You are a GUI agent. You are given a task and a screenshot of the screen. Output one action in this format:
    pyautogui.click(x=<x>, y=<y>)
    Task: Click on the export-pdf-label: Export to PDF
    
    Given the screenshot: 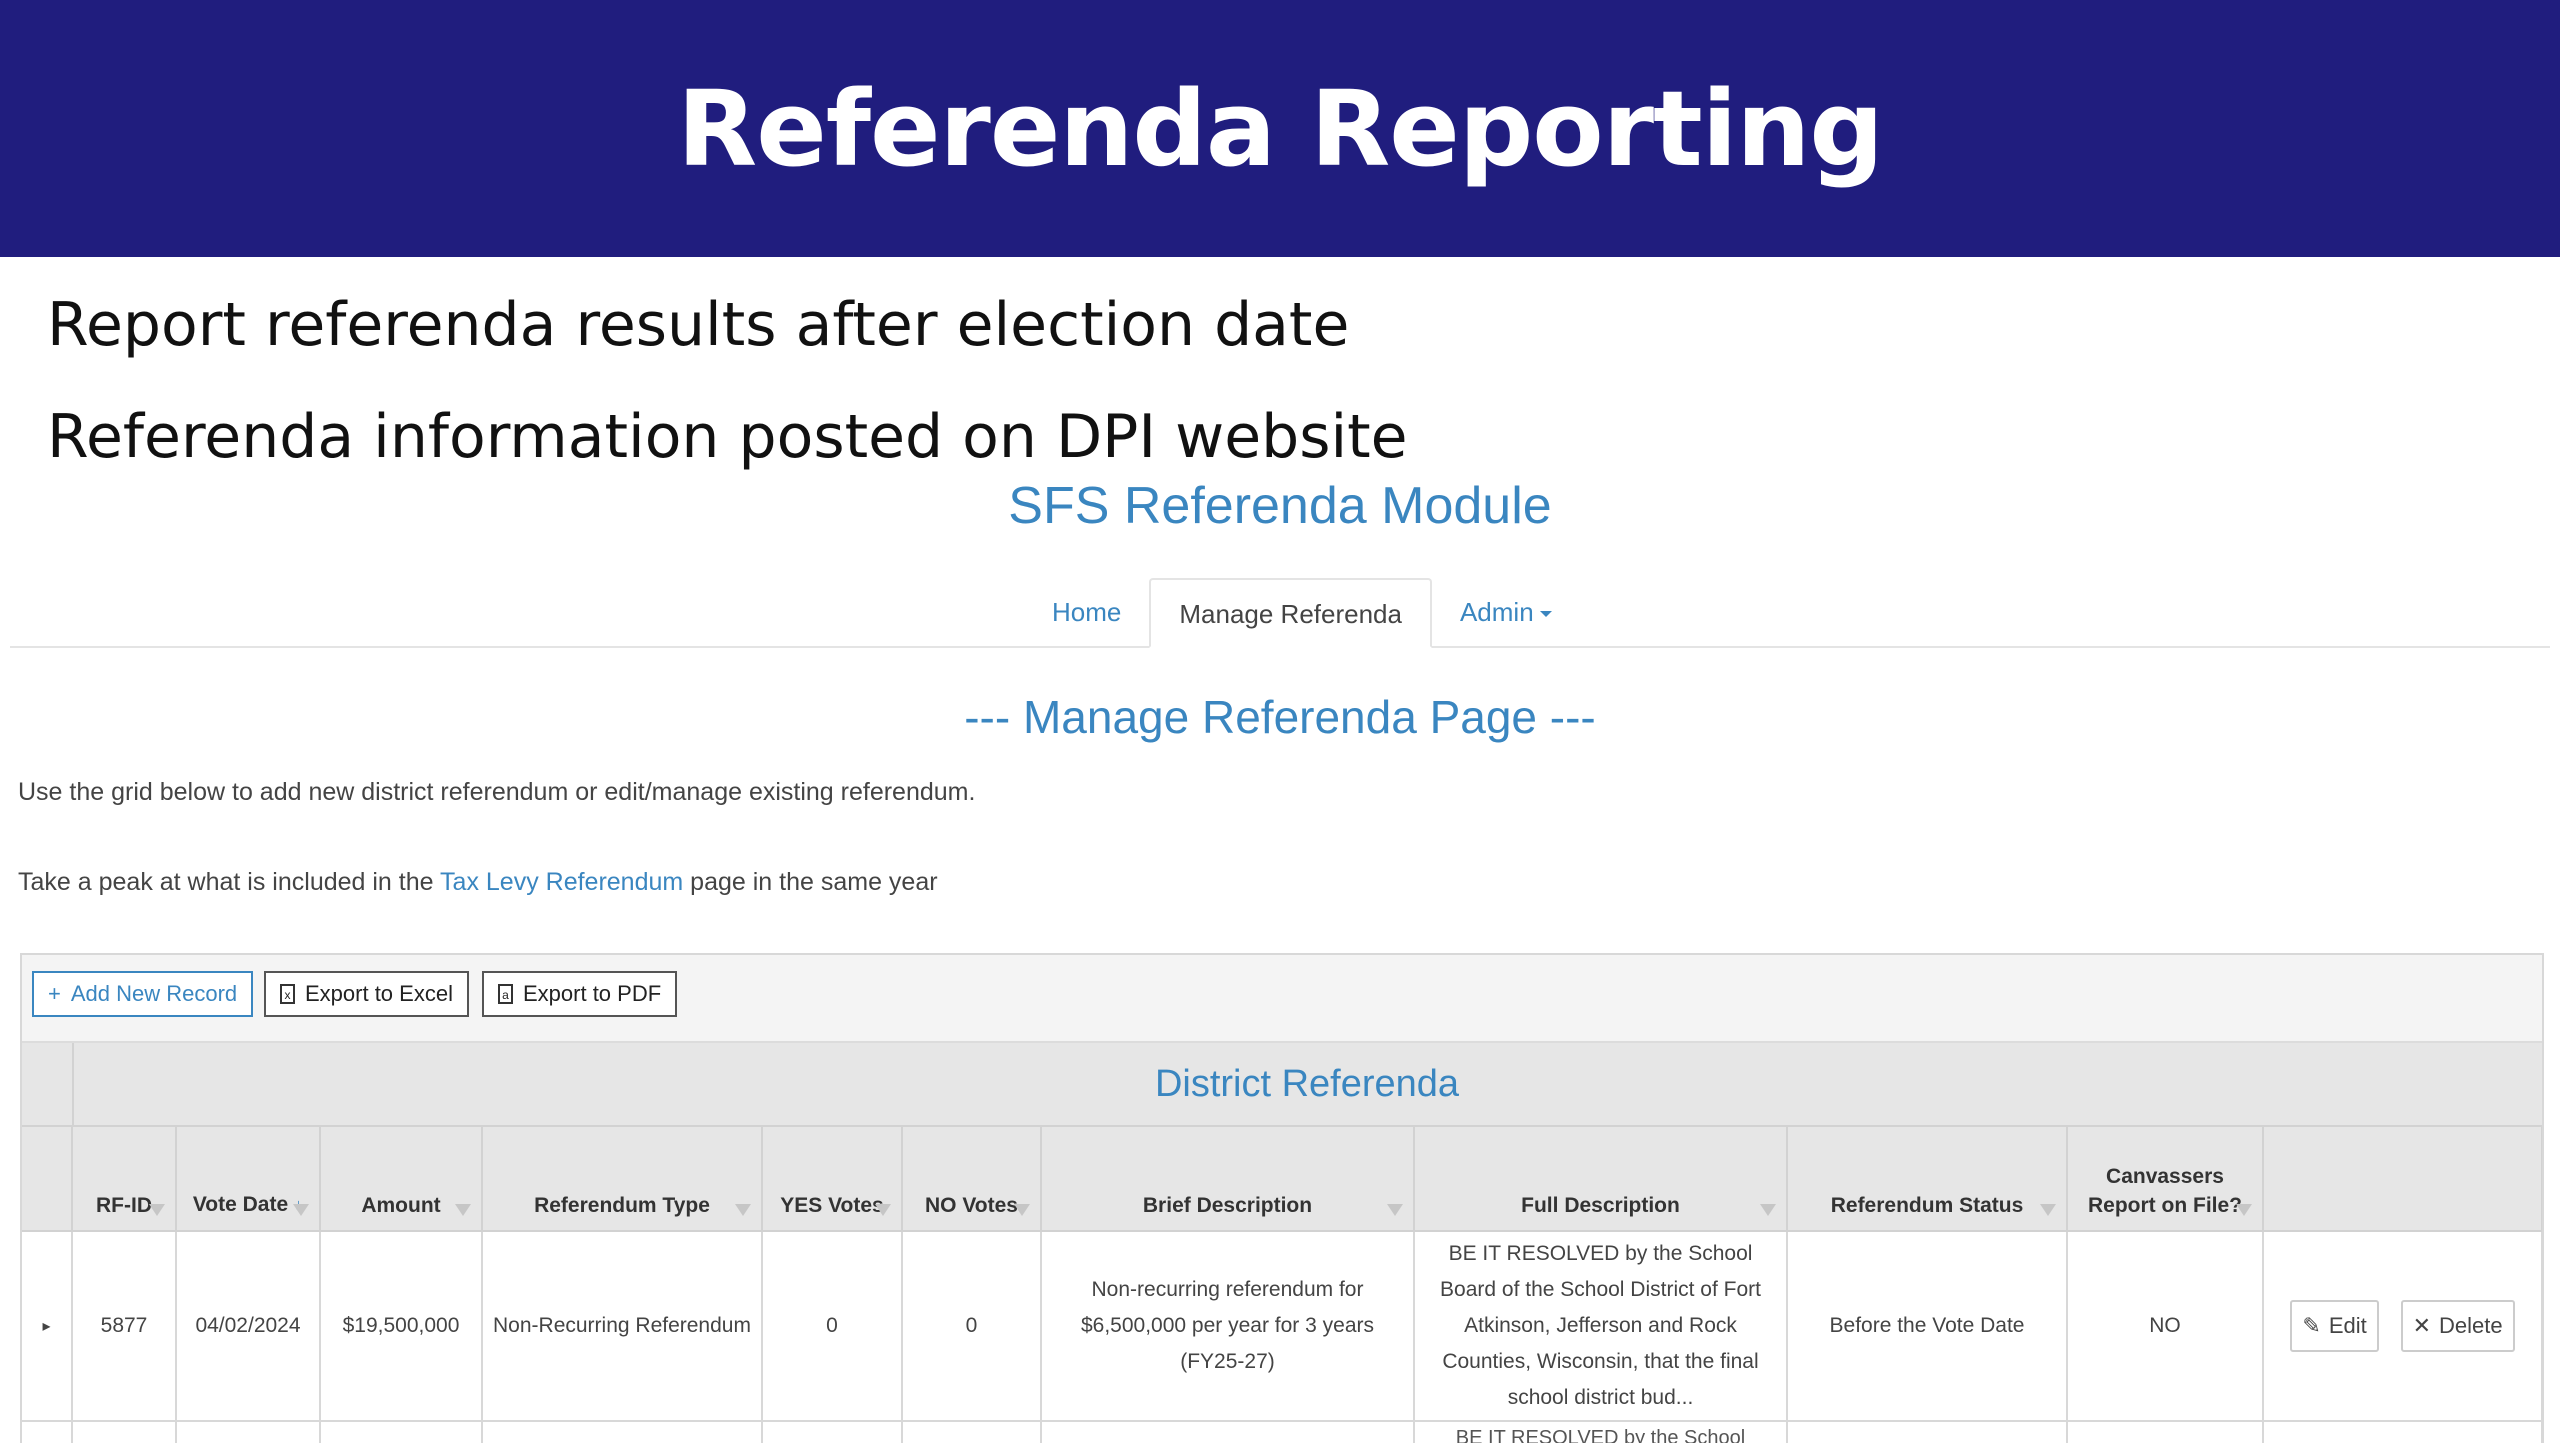 What is the action you would take?
    pyautogui.click(x=592, y=993)
    